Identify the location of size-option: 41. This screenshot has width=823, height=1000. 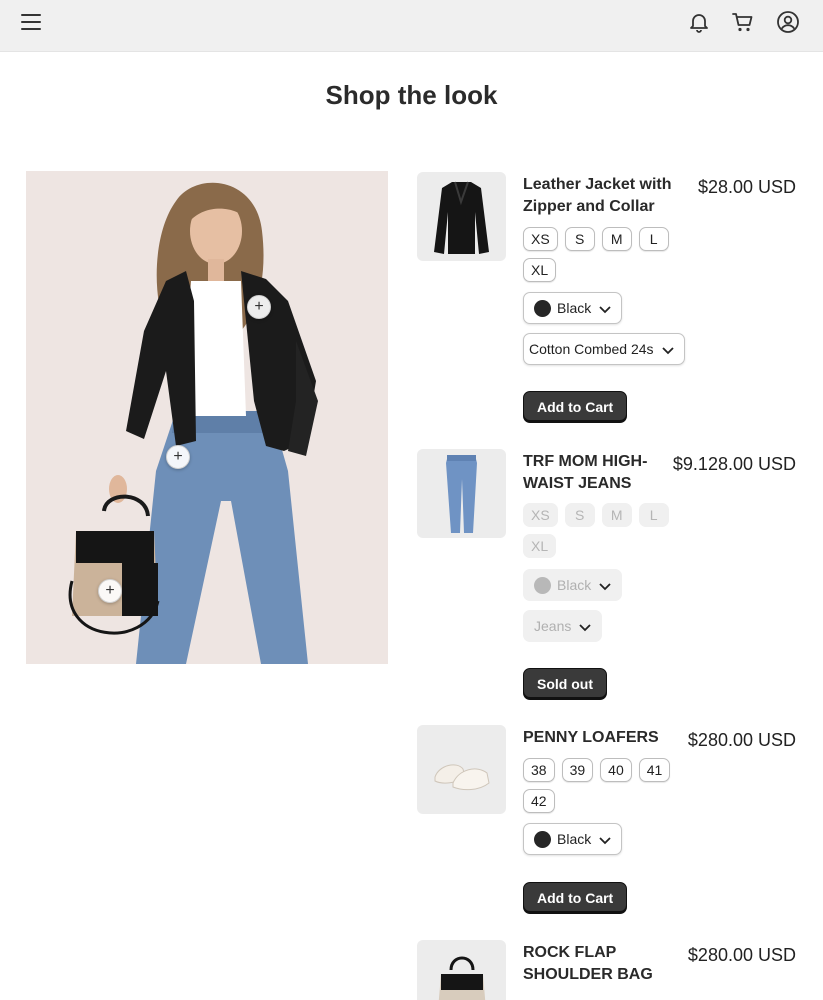
(654, 770).